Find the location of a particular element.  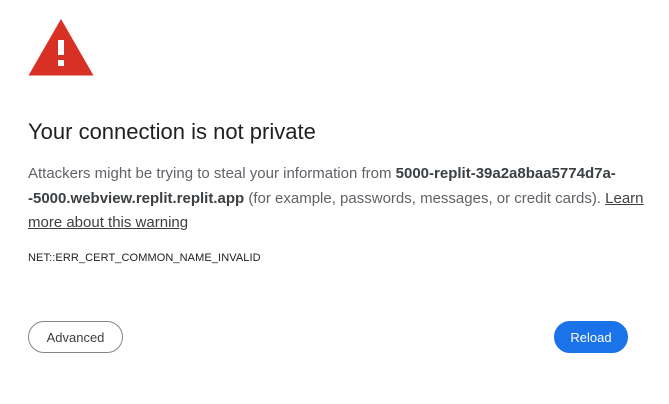

advanced-button: Advanced is located at coordinates (75, 337).